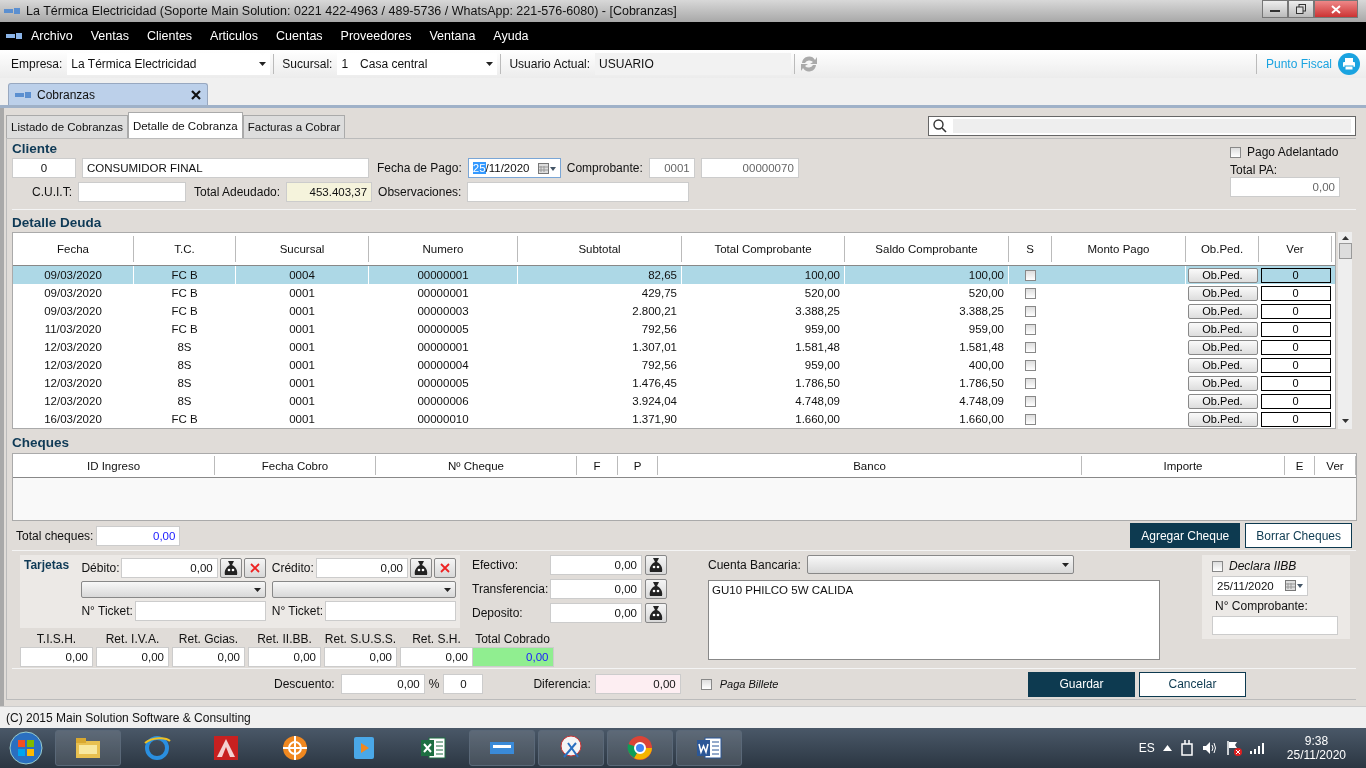 The height and width of the screenshot is (768, 1366). What do you see at coordinates (132, 192) in the screenshot?
I see `cuit-field` at bounding box center [132, 192].